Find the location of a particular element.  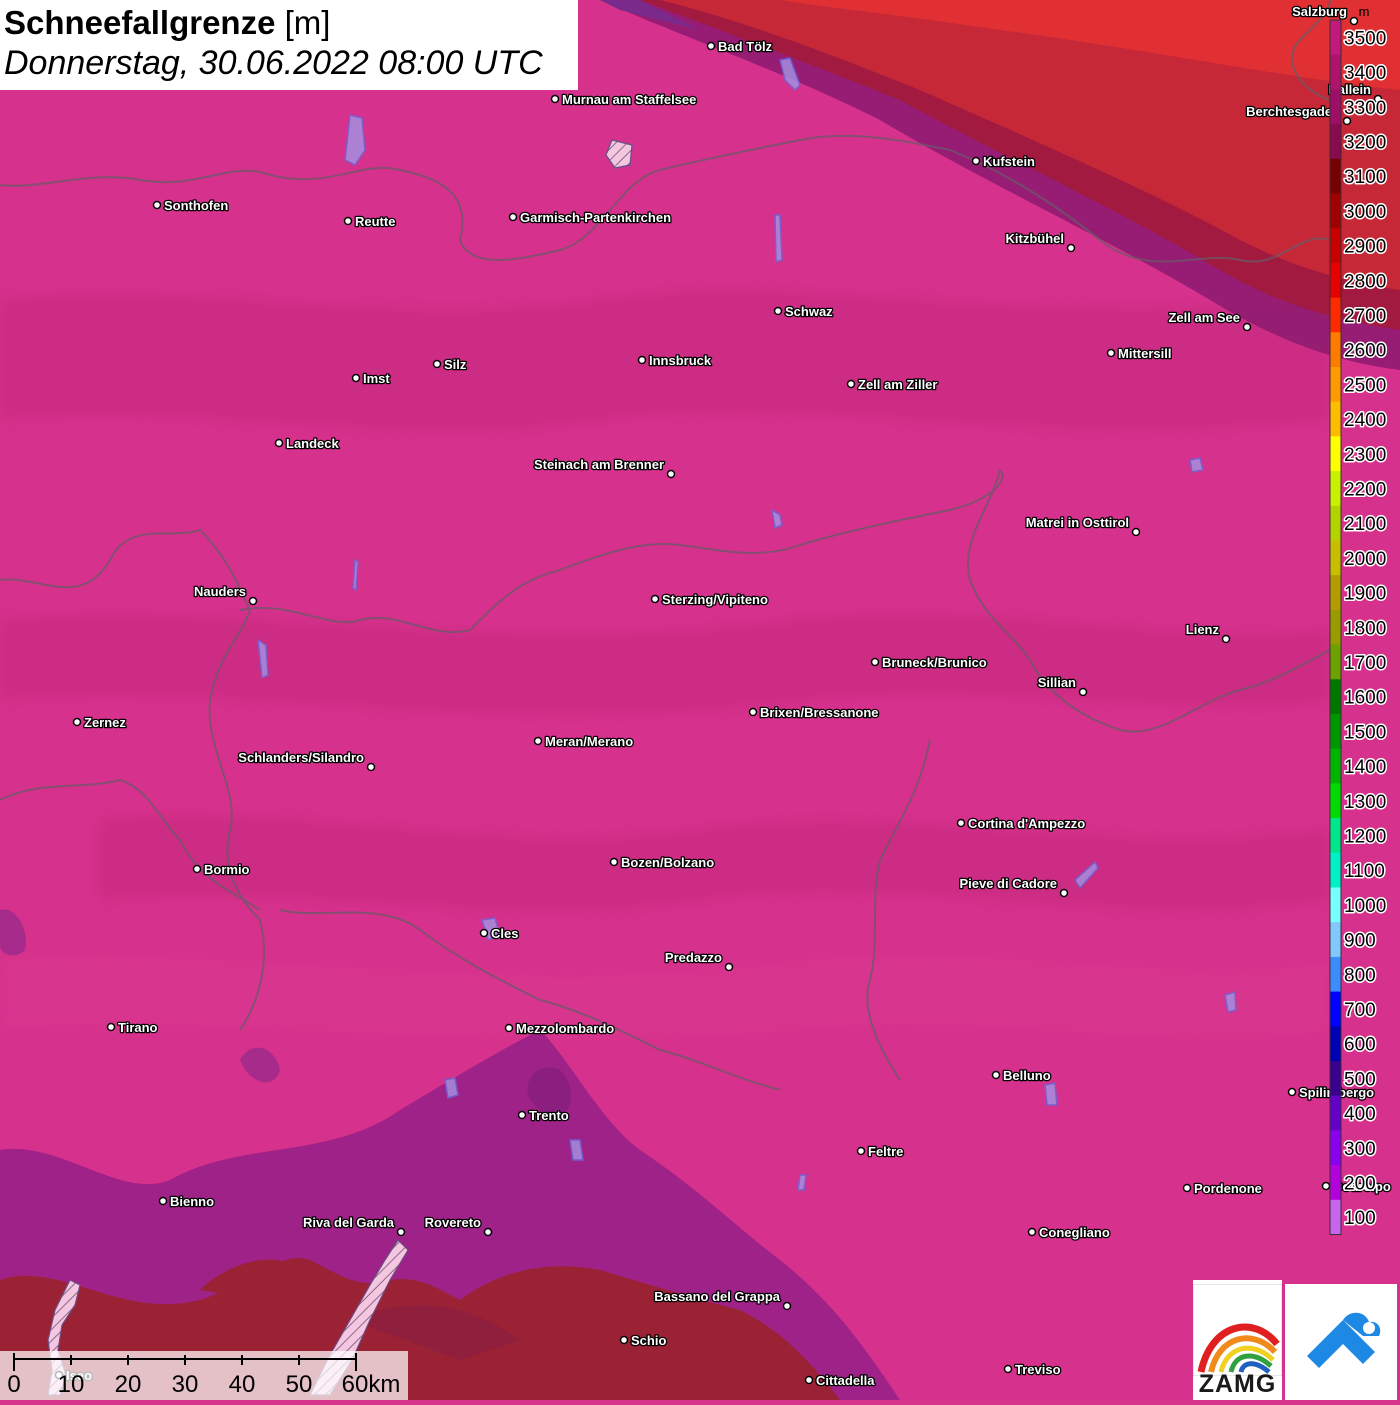

scale-label-10: 10 is located at coordinates (71, 1384).